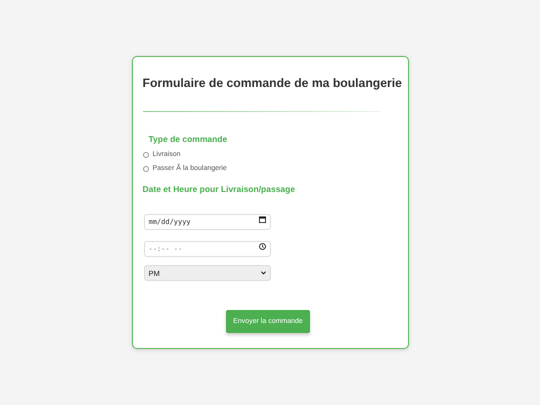 This screenshot has height=405, width=540. What do you see at coordinates (188, 139) in the screenshot?
I see `section-heading: Type de commande` at bounding box center [188, 139].